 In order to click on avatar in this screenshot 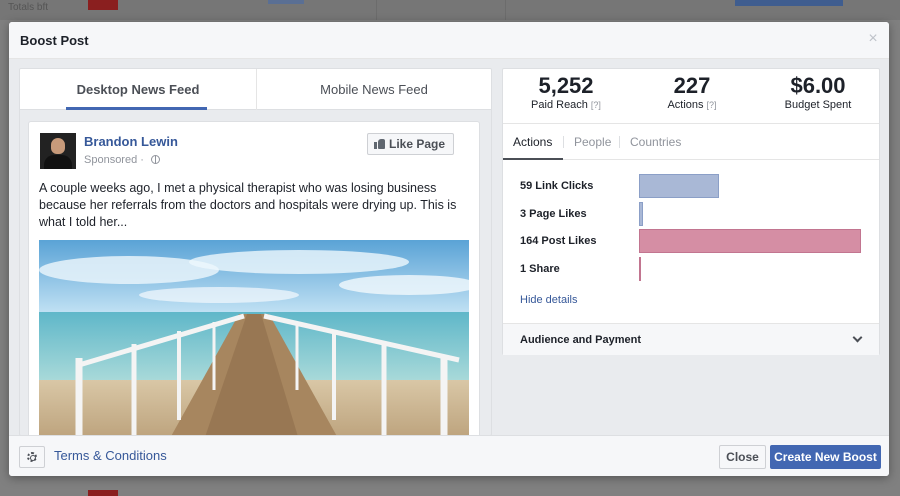, I will do `click(58, 151)`.